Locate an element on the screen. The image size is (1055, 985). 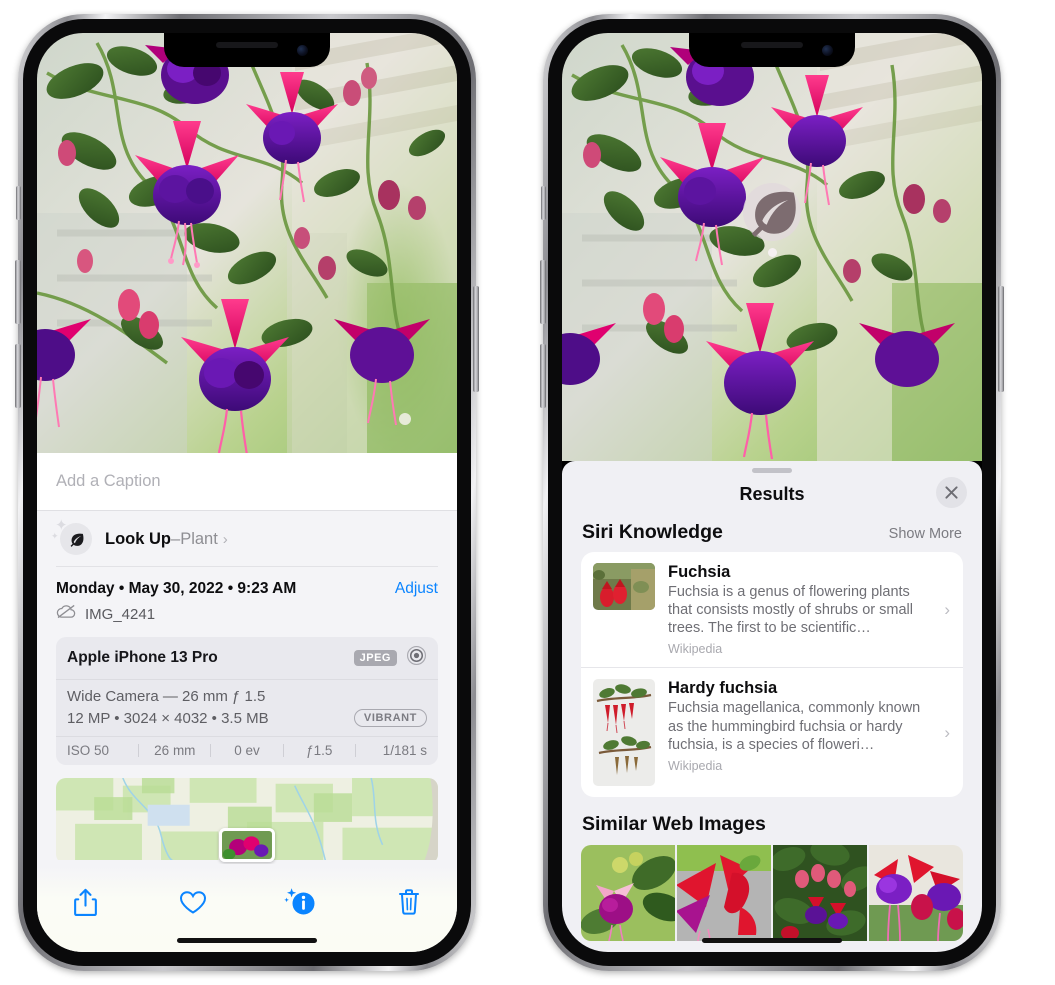
fuchsia-pink-white-bloom is located at coordinates (628, 893).